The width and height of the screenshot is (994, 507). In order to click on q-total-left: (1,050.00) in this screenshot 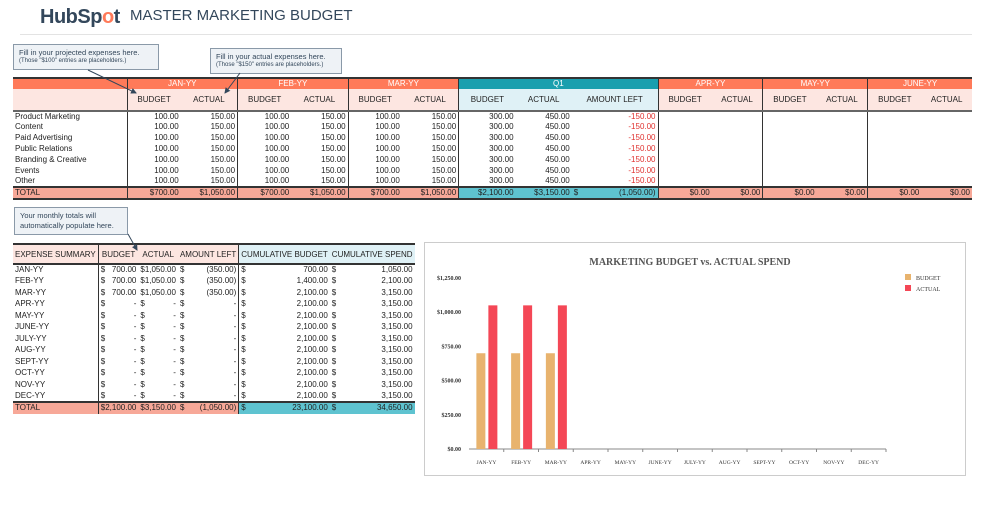, I will do `click(637, 192)`.